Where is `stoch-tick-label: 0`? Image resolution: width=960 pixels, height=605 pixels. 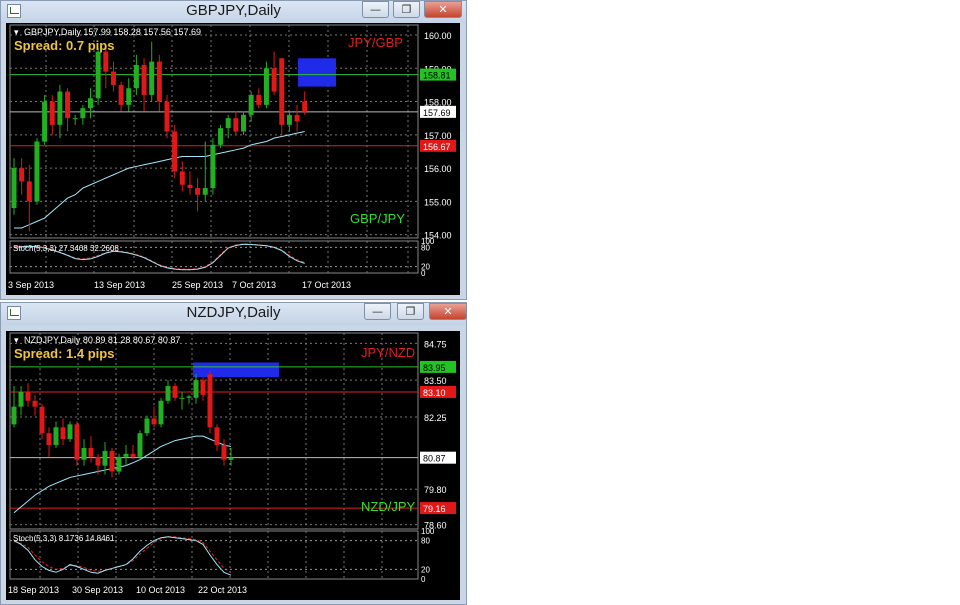 stoch-tick-label: 0 is located at coordinates (423, 273).